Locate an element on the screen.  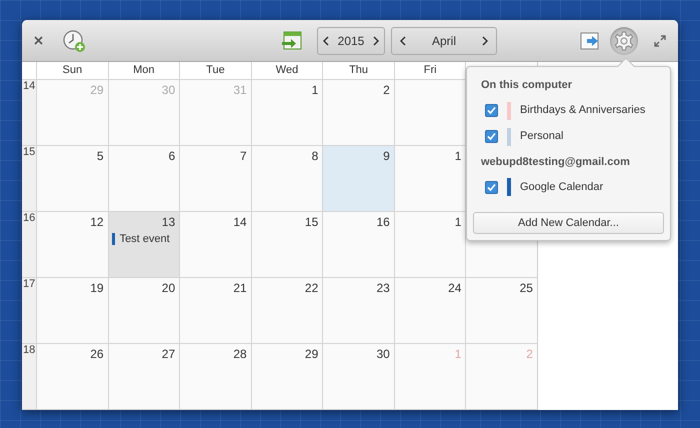
day-number: 16 is located at coordinates (383, 222).